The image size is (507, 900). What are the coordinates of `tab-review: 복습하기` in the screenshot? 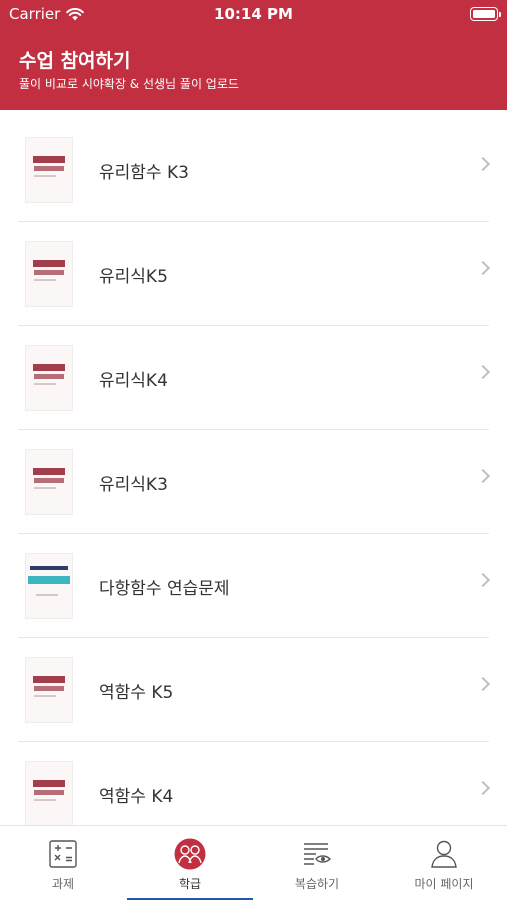 It's located at (317, 863).